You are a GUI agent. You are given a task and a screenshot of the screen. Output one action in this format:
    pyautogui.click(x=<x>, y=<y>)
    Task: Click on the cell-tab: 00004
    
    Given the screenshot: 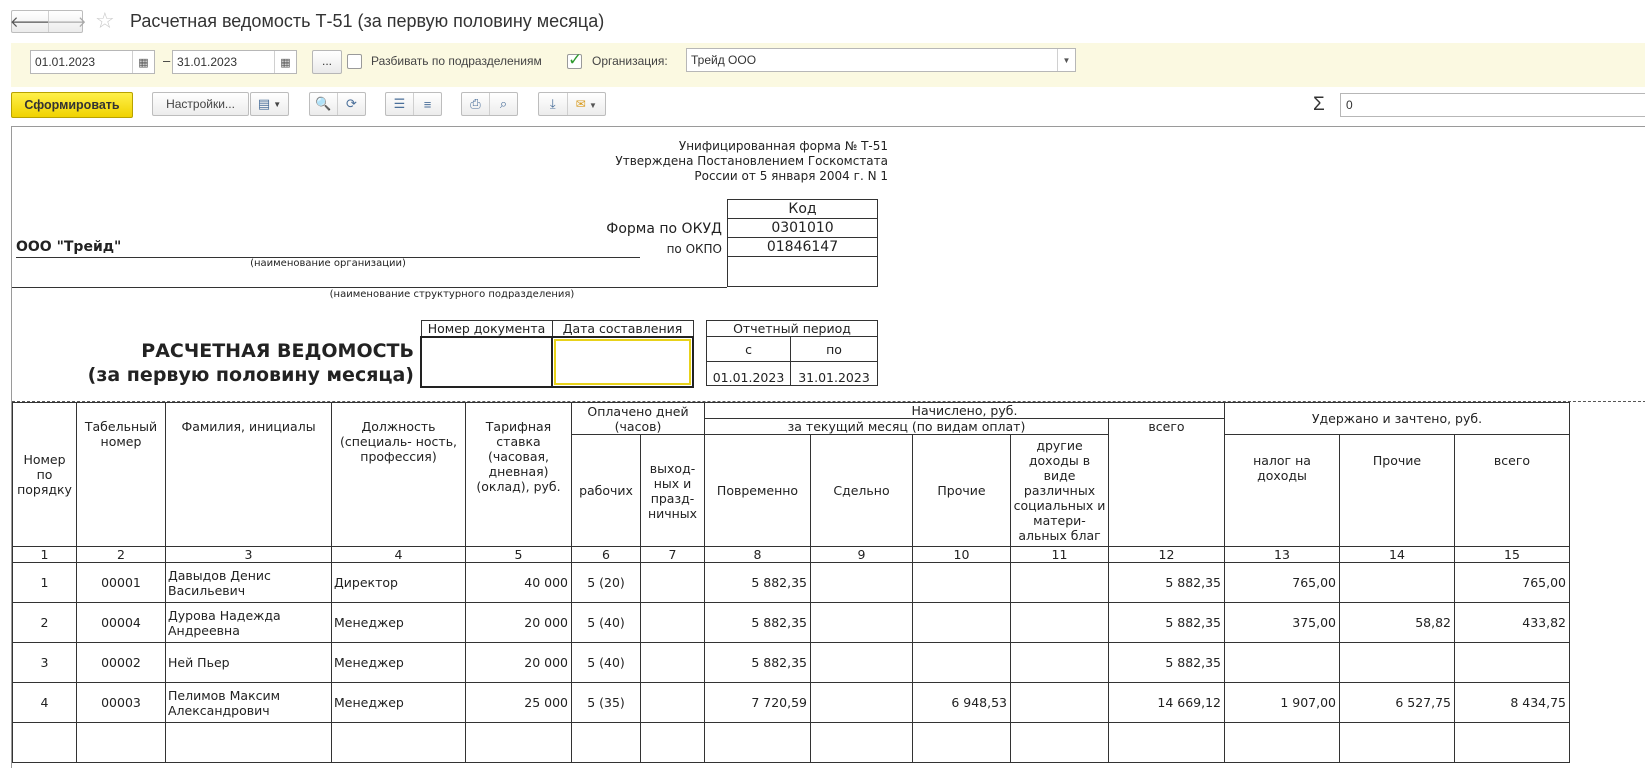 What is the action you would take?
    pyautogui.click(x=121, y=622)
    